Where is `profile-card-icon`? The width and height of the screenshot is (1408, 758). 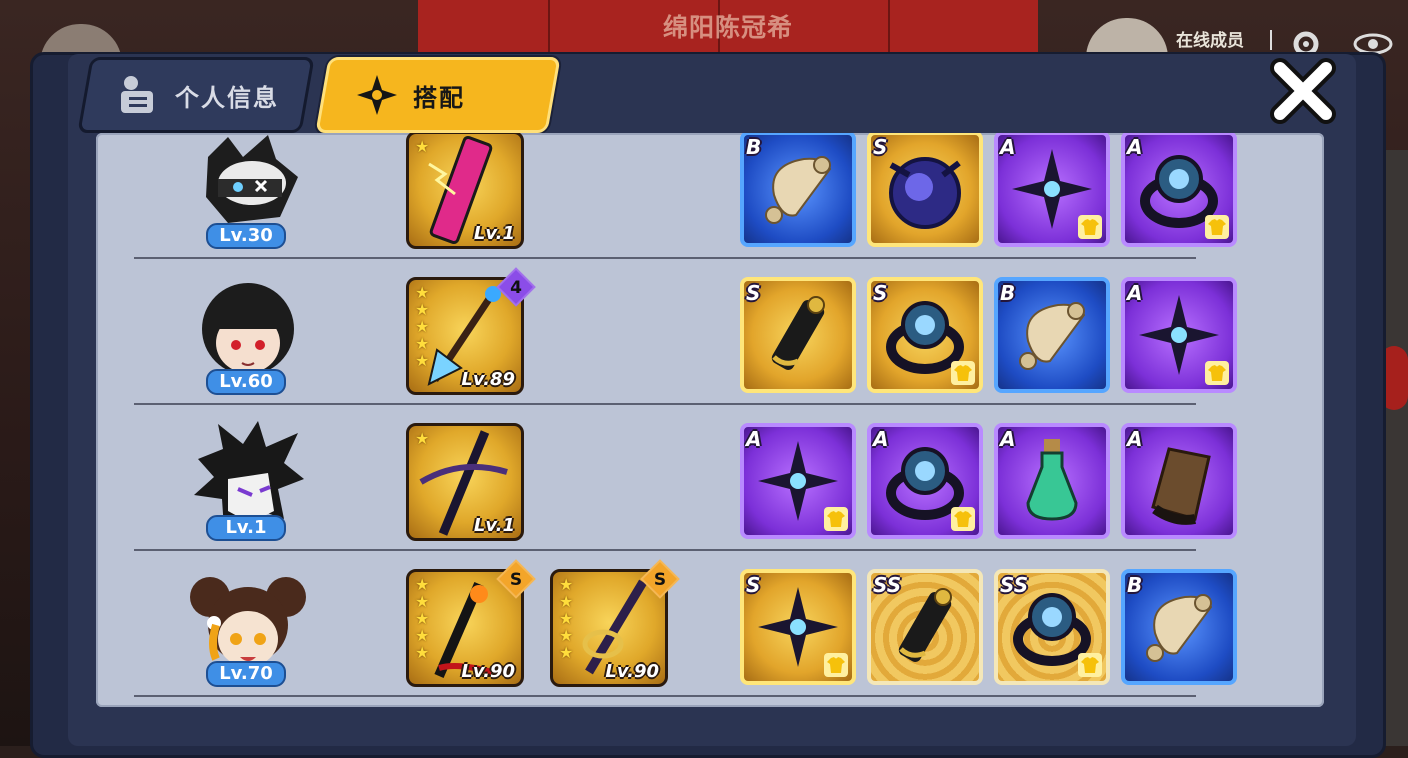
profile-card-icon is located at coordinates (137, 94).